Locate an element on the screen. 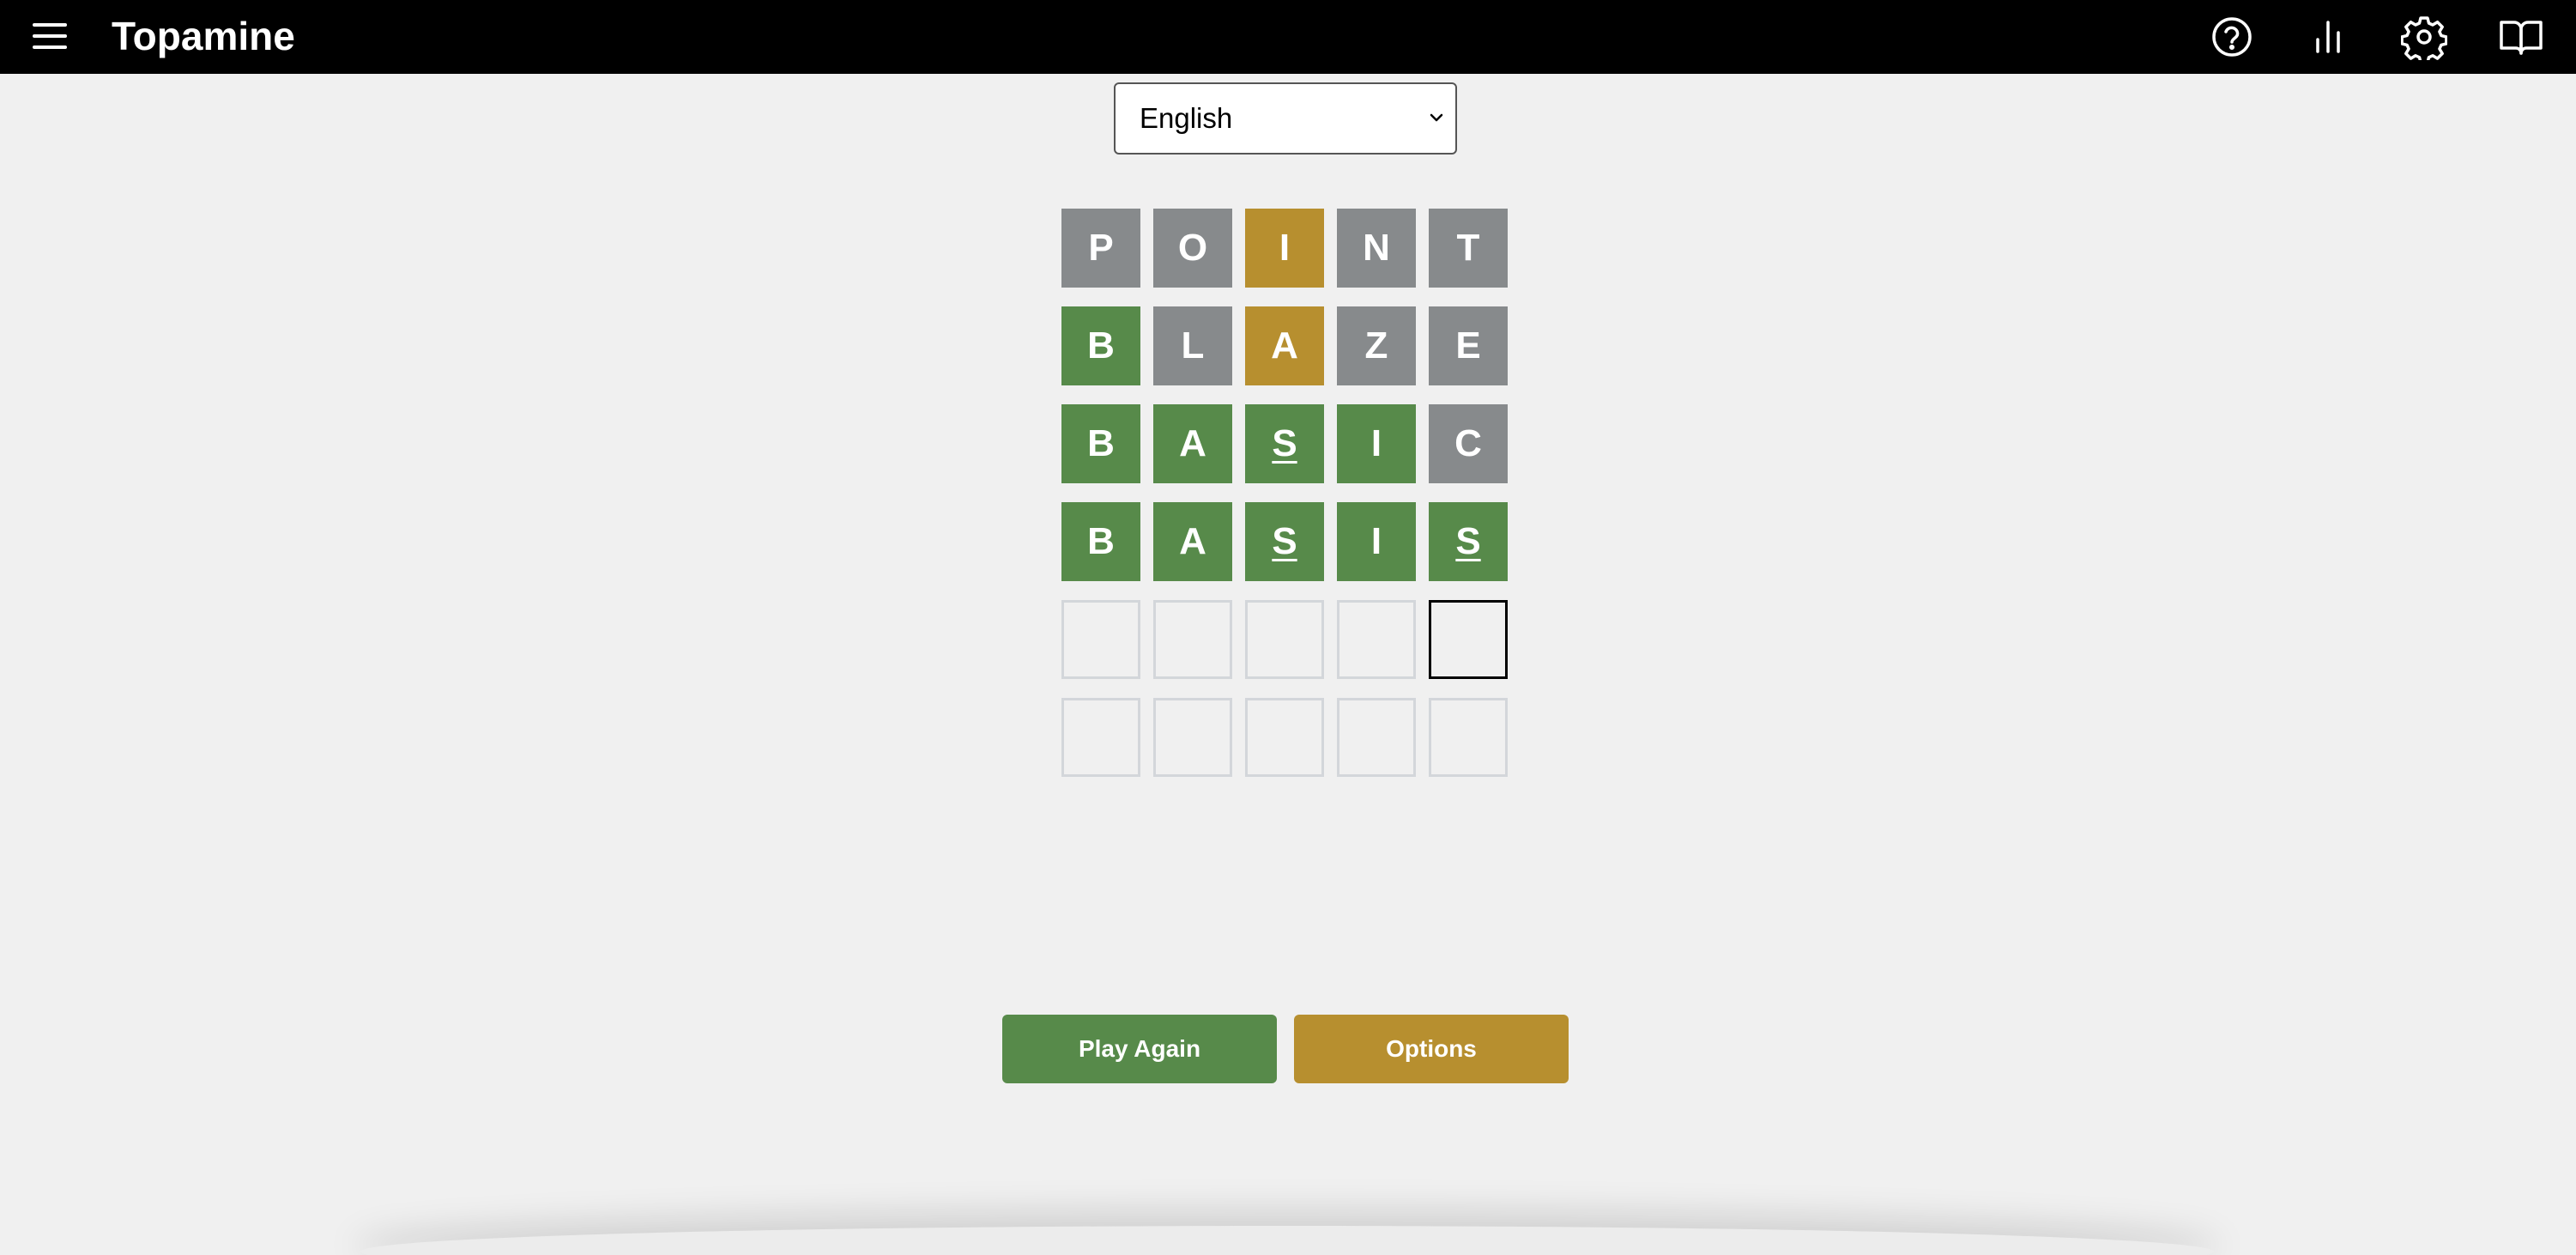 The image size is (2576, 1255). letter-tile: Z is located at coordinates (1376, 345).